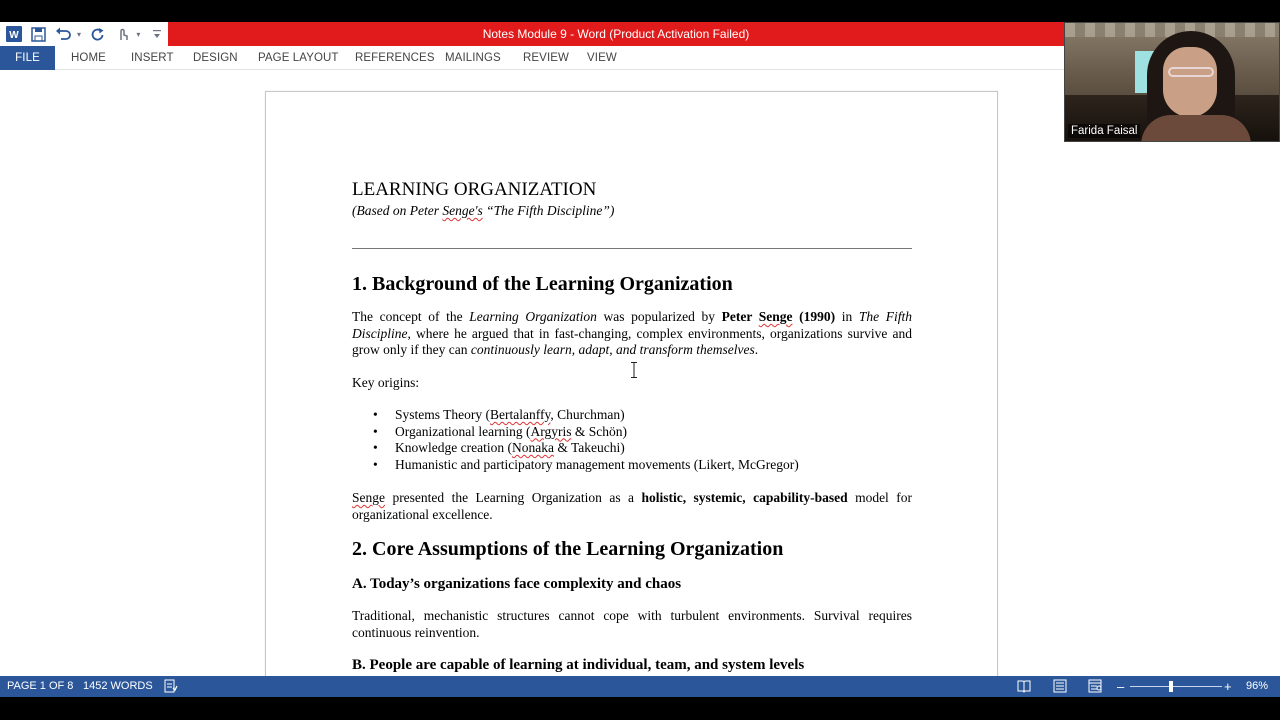 The height and width of the screenshot is (720, 1280). What do you see at coordinates (98, 34) in the screenshot?
I see `redo-icon` at bounding box center [98, 34].